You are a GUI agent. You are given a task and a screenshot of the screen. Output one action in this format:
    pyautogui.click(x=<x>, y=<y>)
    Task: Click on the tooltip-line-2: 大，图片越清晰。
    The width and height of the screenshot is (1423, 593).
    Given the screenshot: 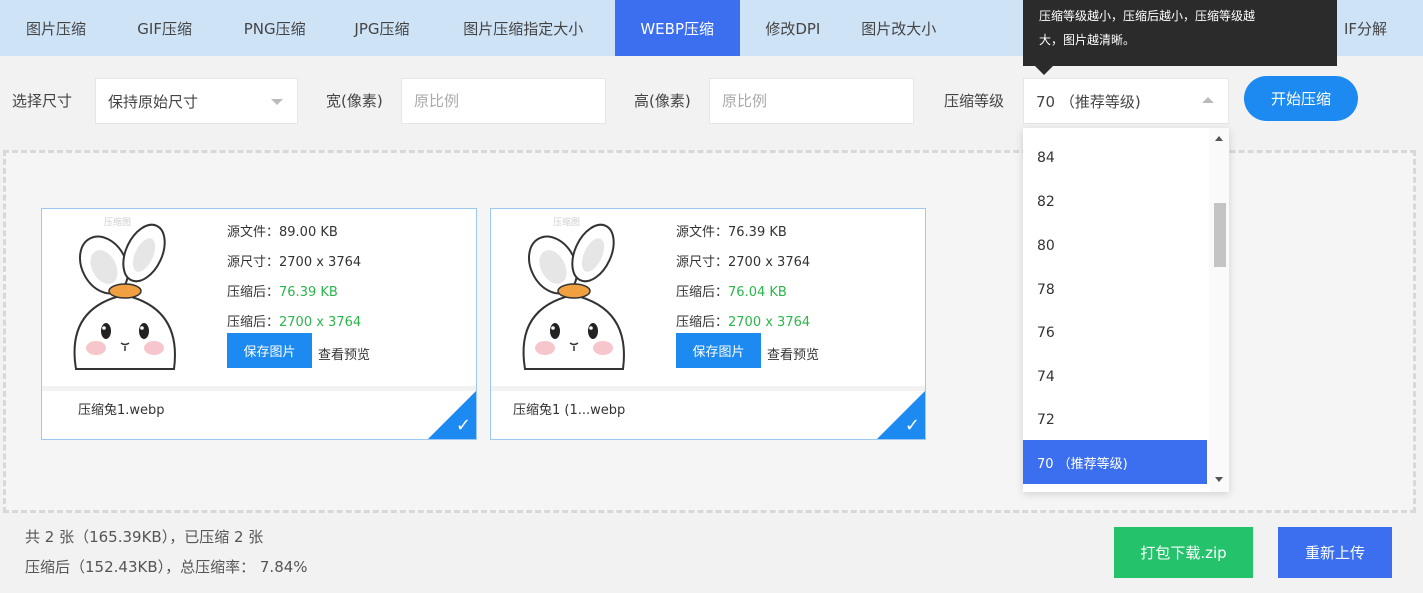 What is the action you would take?
    pyautogui.click(x=1087, y=40)
    